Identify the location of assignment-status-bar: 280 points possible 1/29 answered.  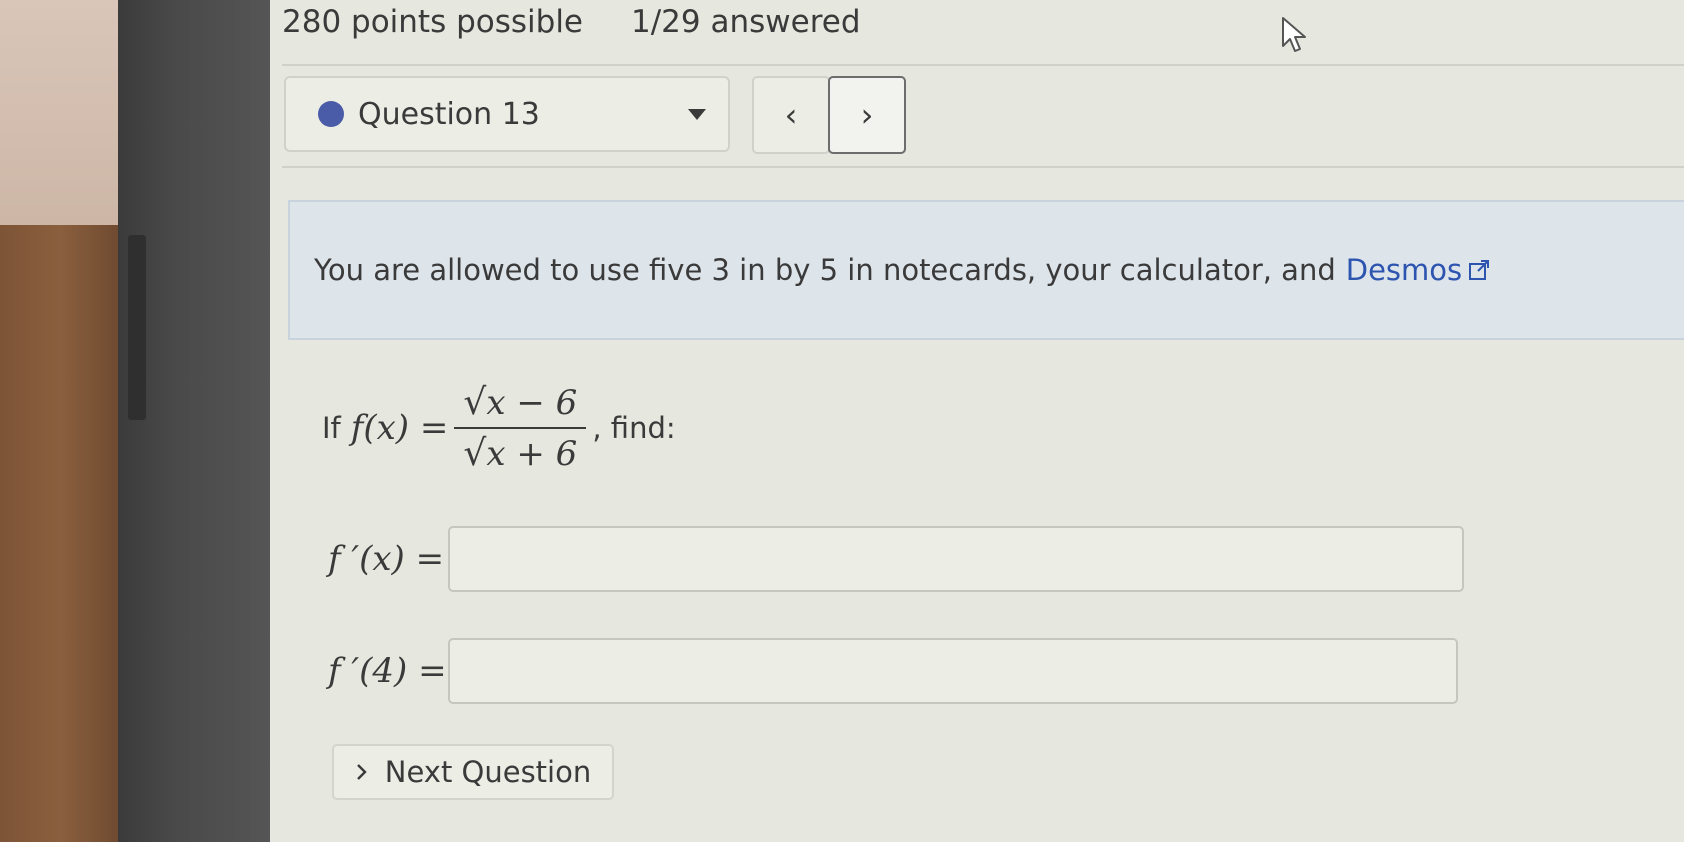
(571, 22).